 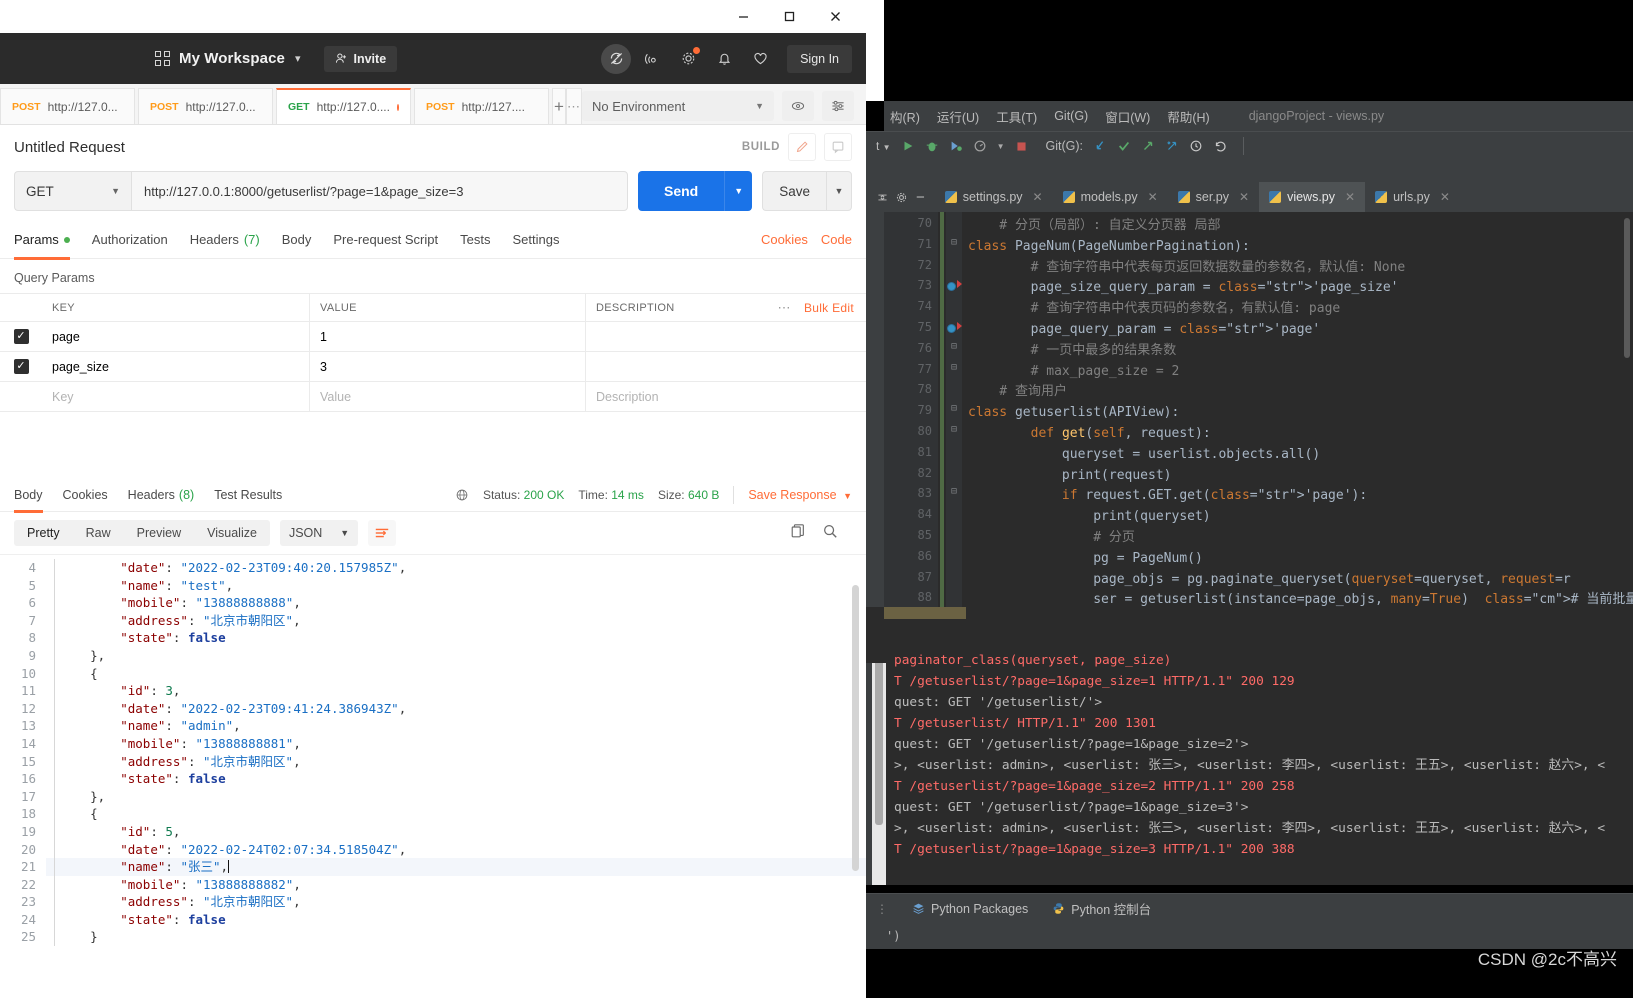 What do you see at coordinates (920, 197) in the screenshot?
I see `minus-icon: −` at bounding box center [920, 197].